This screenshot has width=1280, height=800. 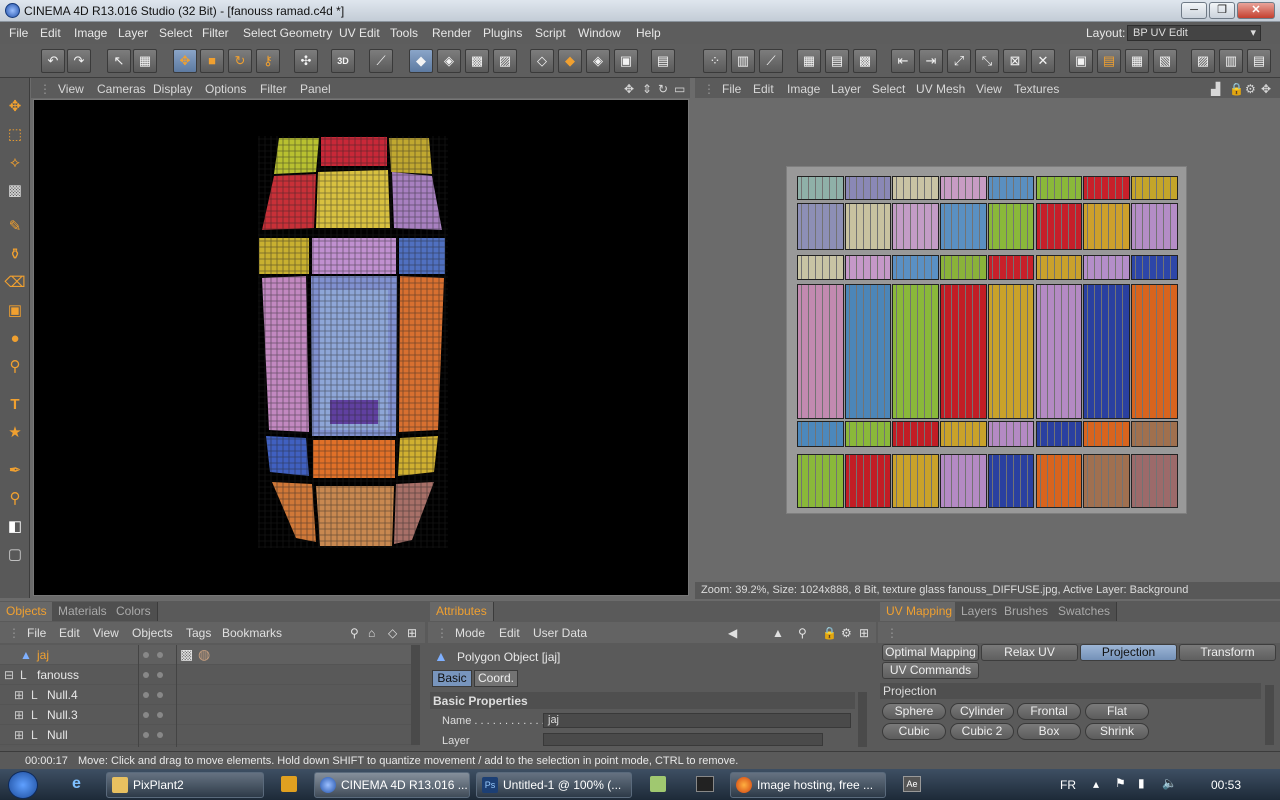 I want to click on uv-panel-scrollbar, so click(x=1269, y=715).